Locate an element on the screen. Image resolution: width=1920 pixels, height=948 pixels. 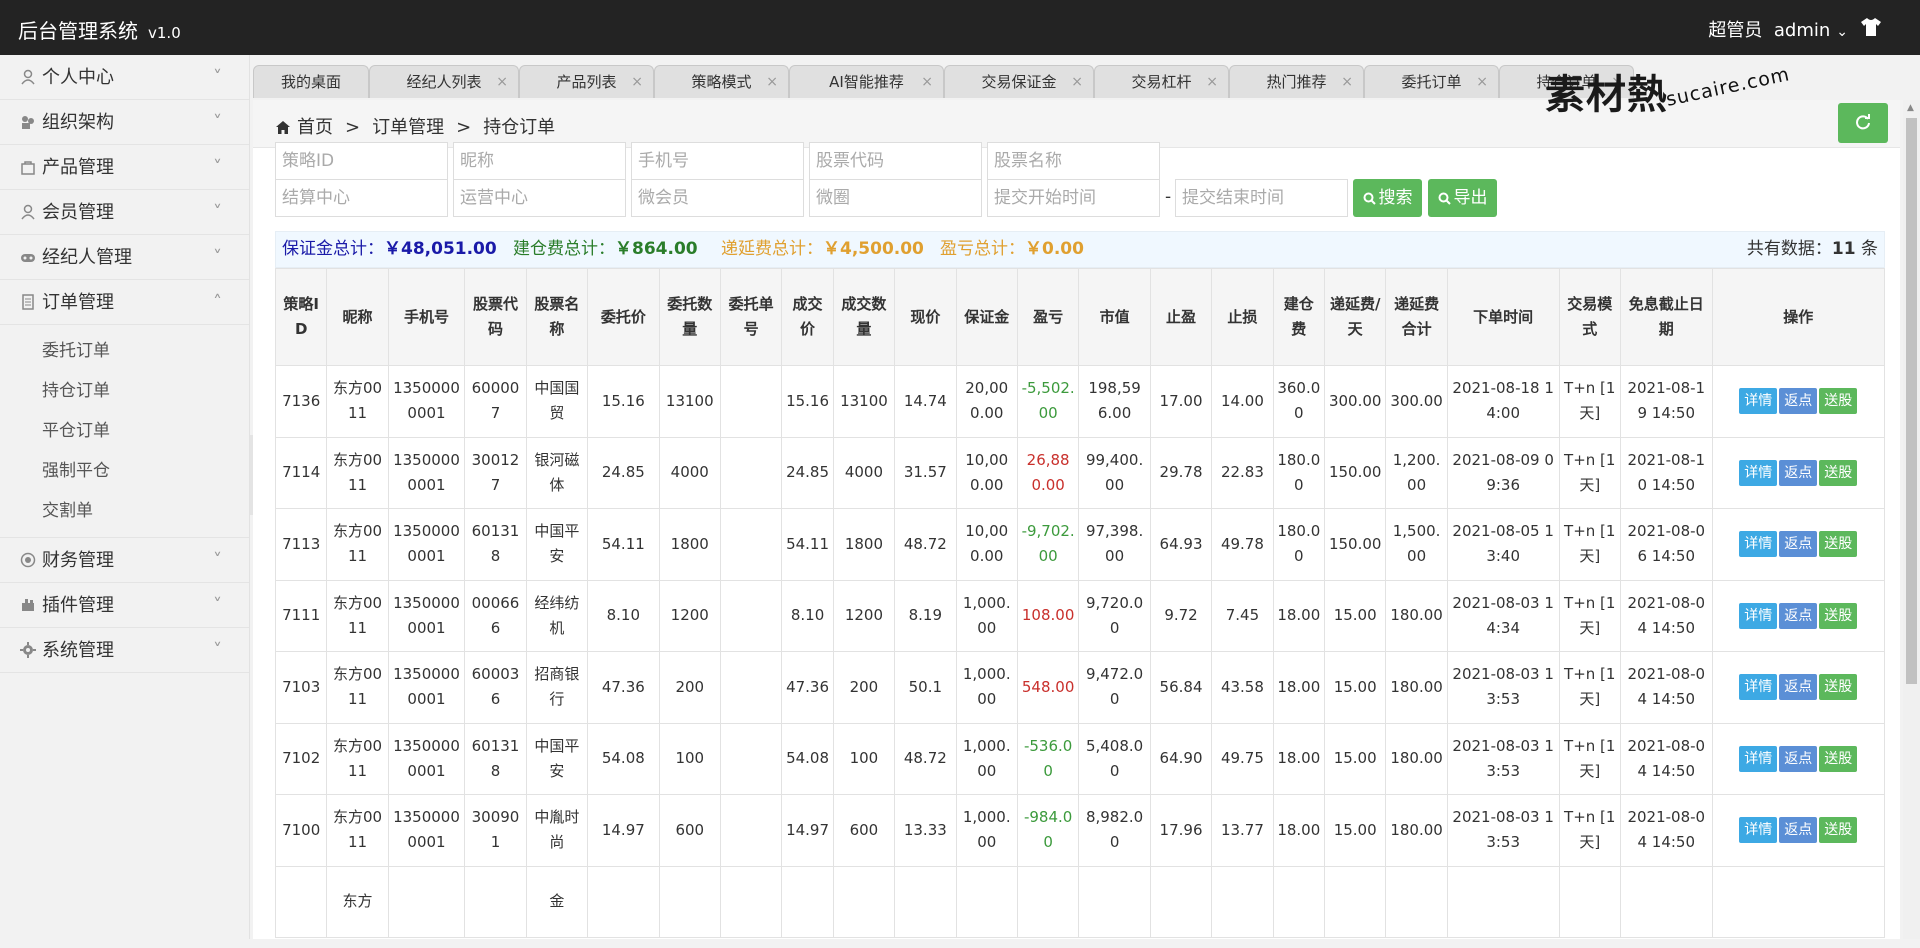
tab-8: 委托订单 × is located at coordinates (1431, 81).